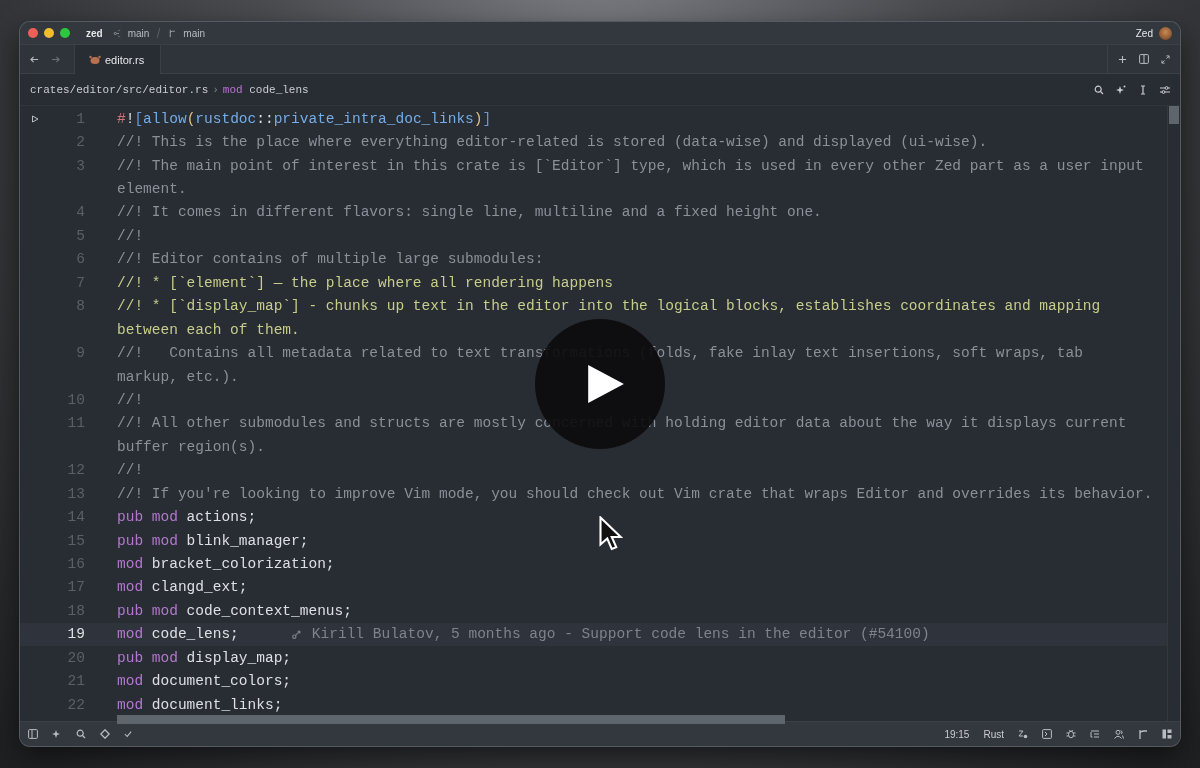 The width and height of the screenshot is (1200, 768). What do you see at coordinates (1174, 115) in the screenshot?
I see `scrollbar-thumb` at bounding box center [1174, 115].